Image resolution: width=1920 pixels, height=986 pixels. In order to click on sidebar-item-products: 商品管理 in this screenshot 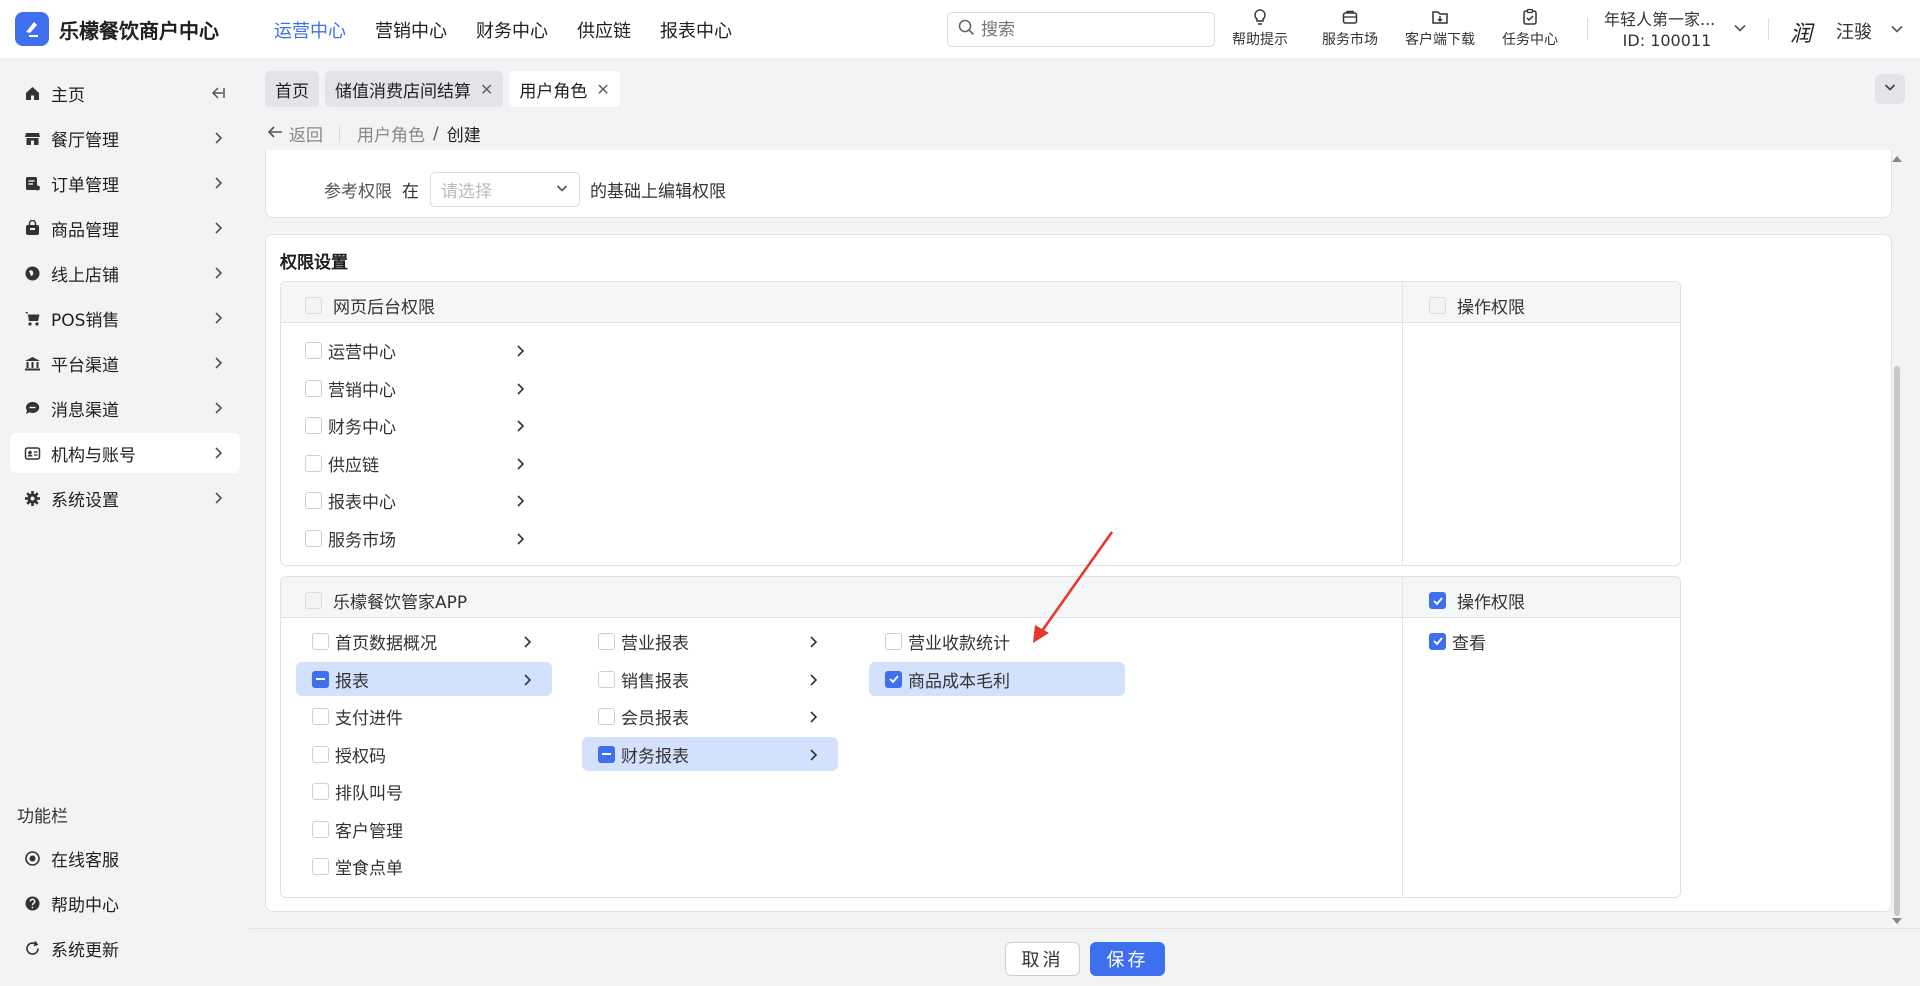, I will do `click(125, 228)`.